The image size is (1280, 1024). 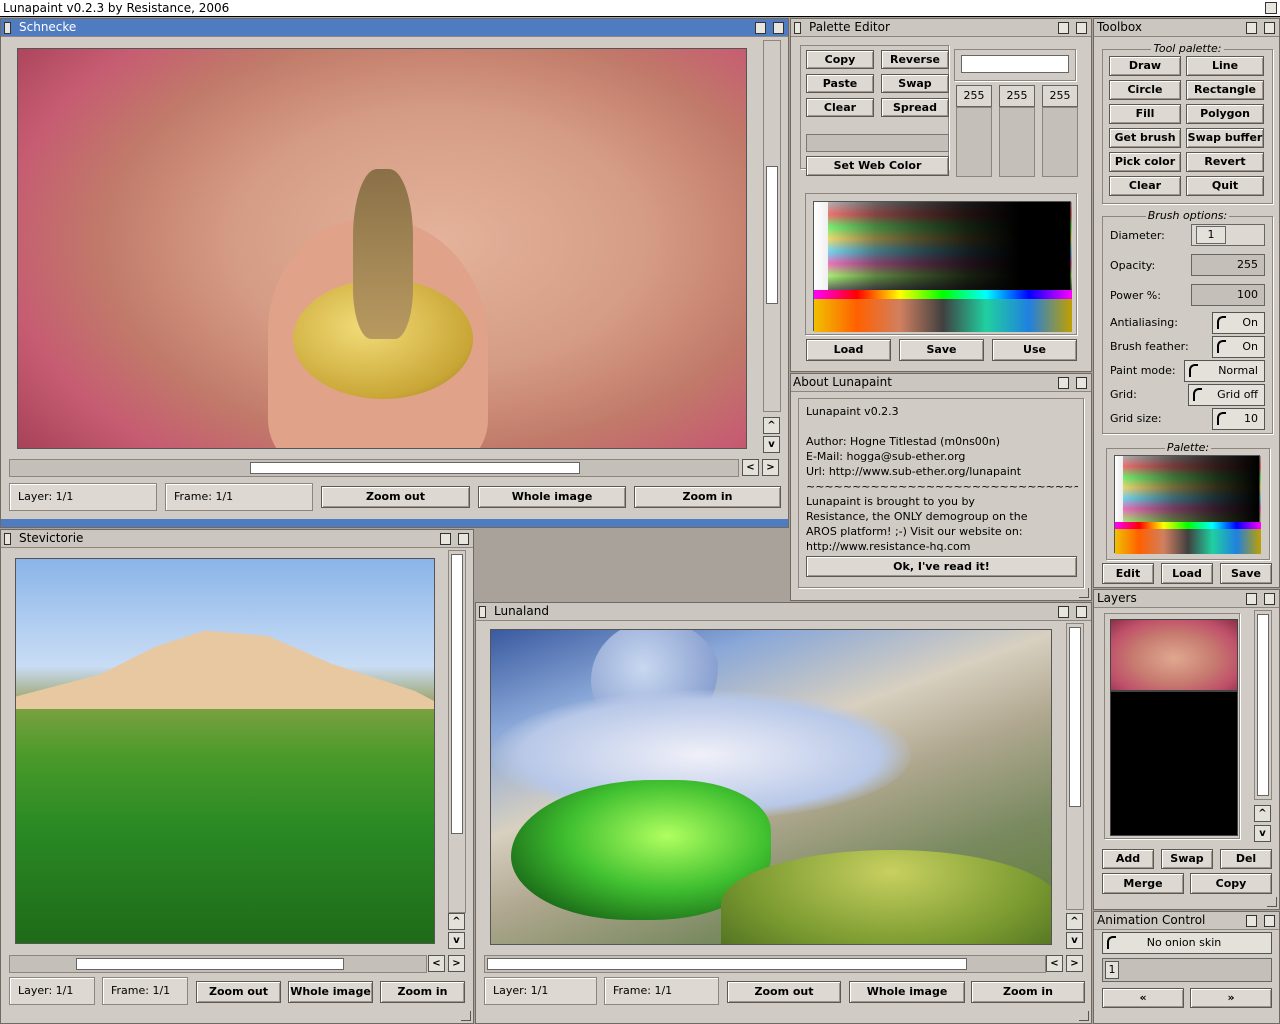 I want to click on window-titlebar: Stevictorie, so click(x=237, y=539).